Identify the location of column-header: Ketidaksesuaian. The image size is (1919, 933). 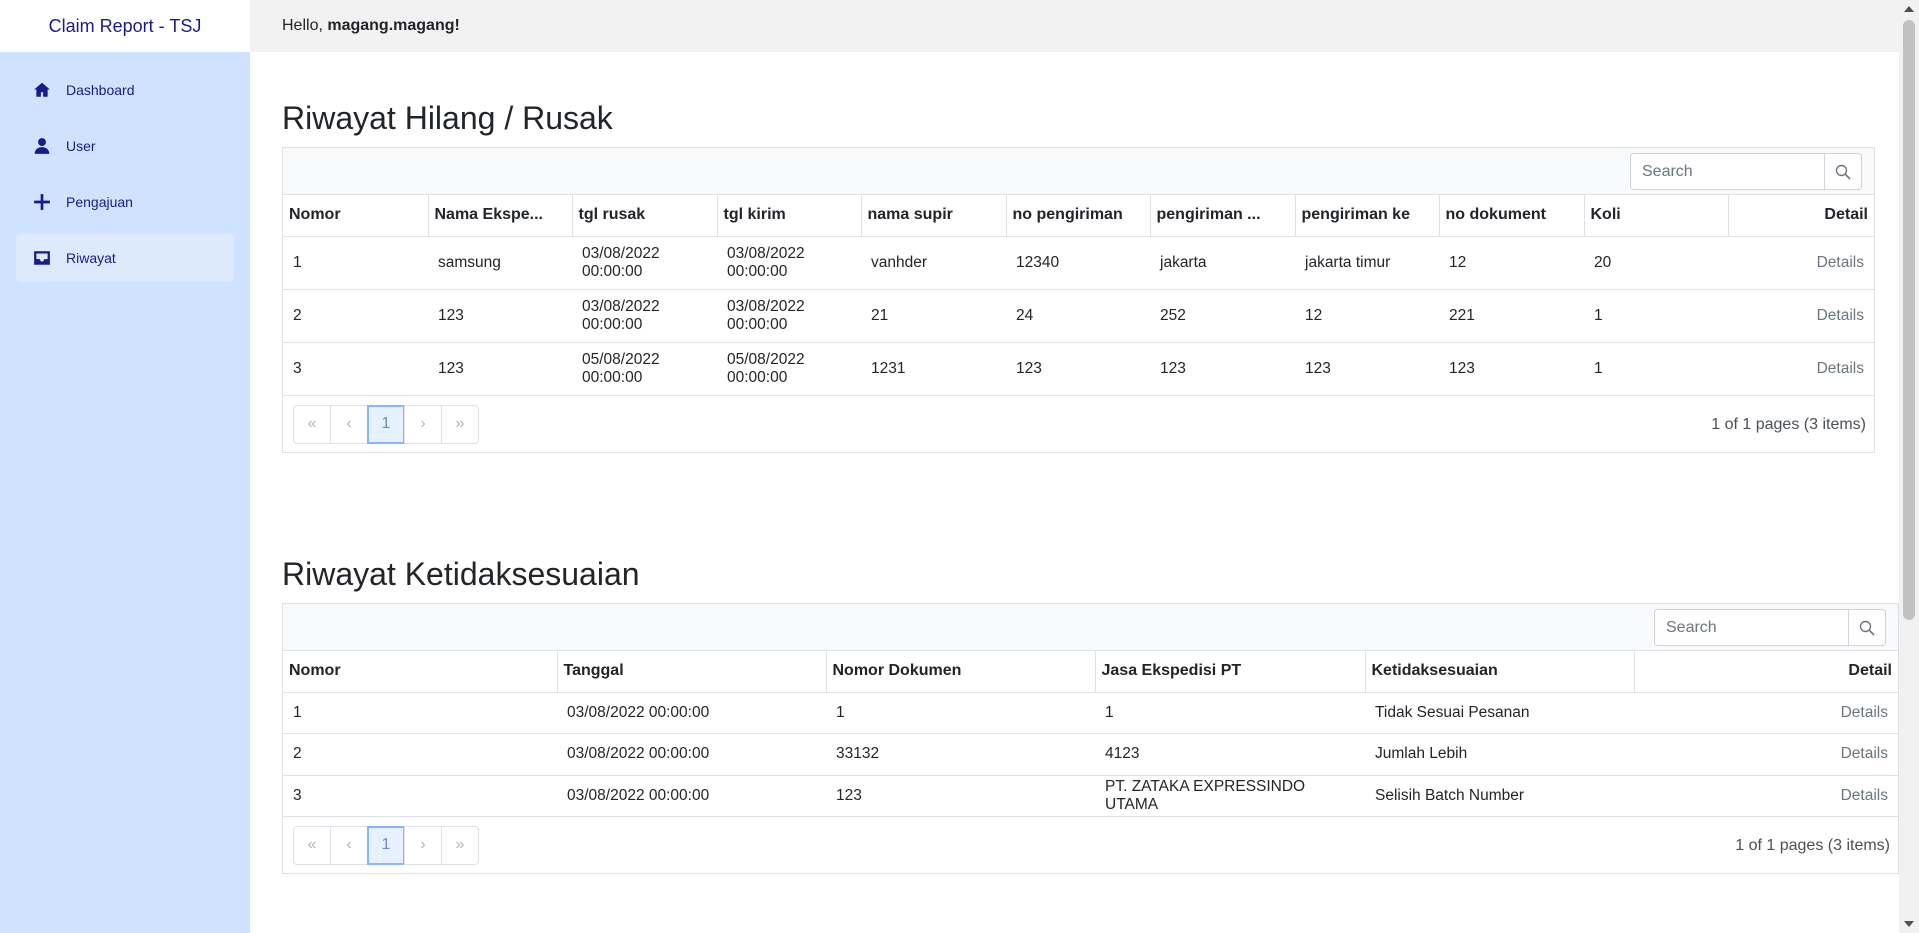
(1499, 672).